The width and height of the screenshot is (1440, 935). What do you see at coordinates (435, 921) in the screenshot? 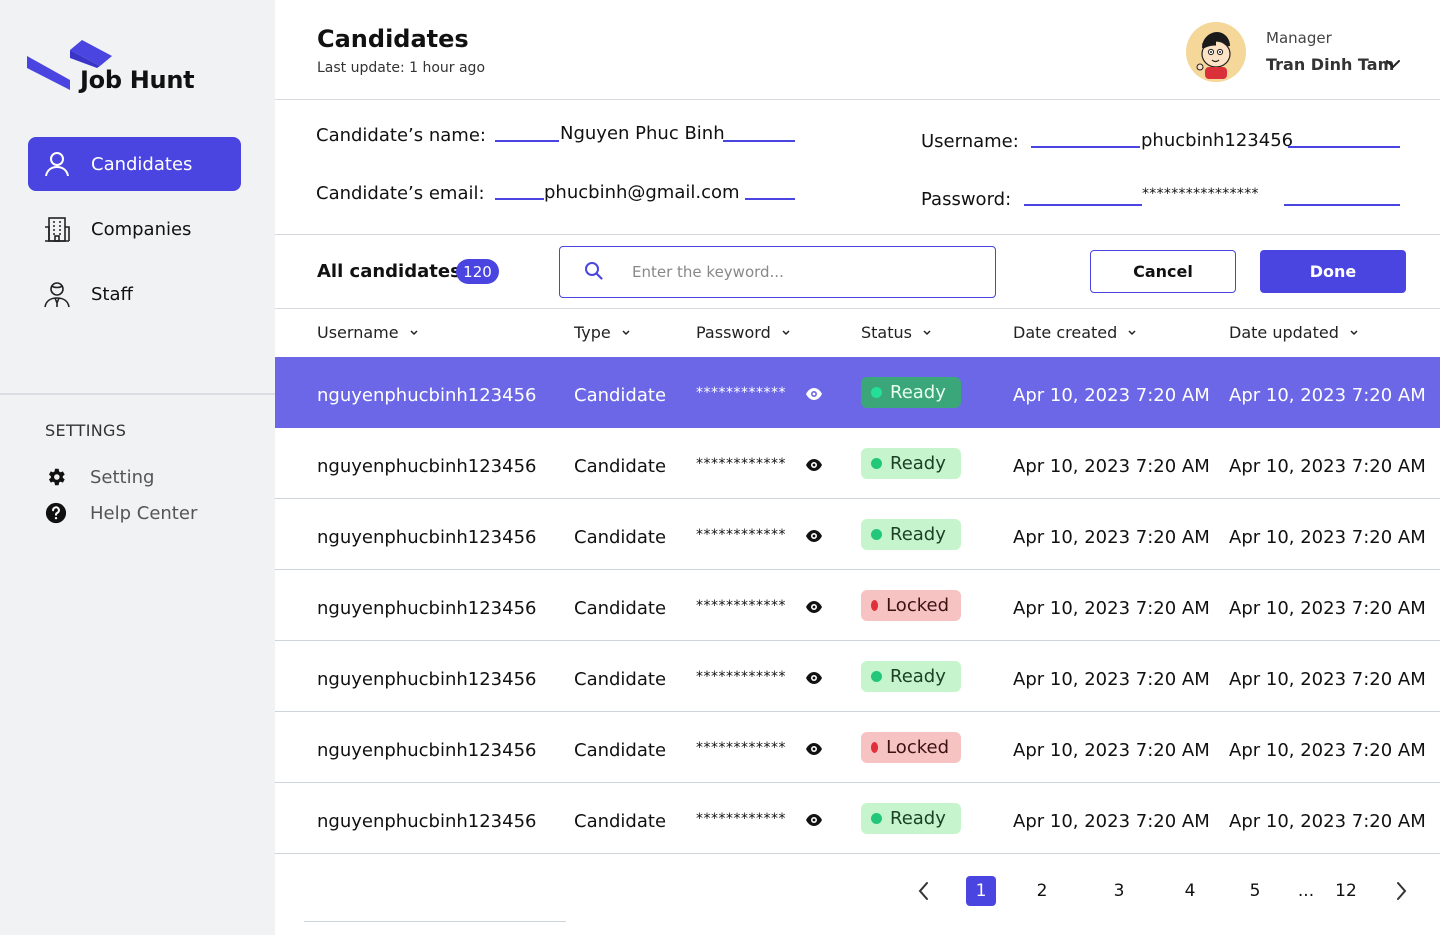
I see `bottom-divider` at bounding box center [435, 921].